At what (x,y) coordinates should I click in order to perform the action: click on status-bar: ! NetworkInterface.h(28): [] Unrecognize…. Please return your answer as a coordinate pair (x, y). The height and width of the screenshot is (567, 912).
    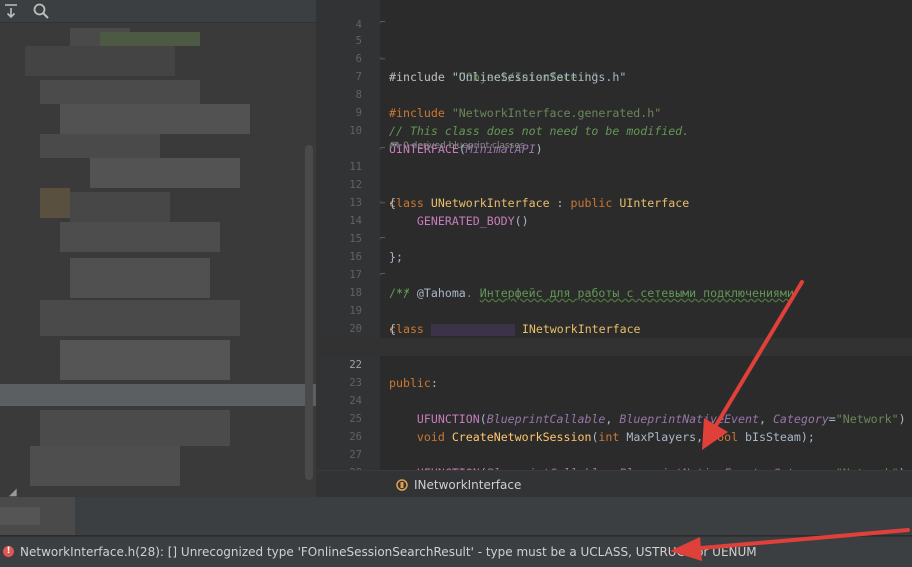
    Looking at the image, I should click on (456, 551).